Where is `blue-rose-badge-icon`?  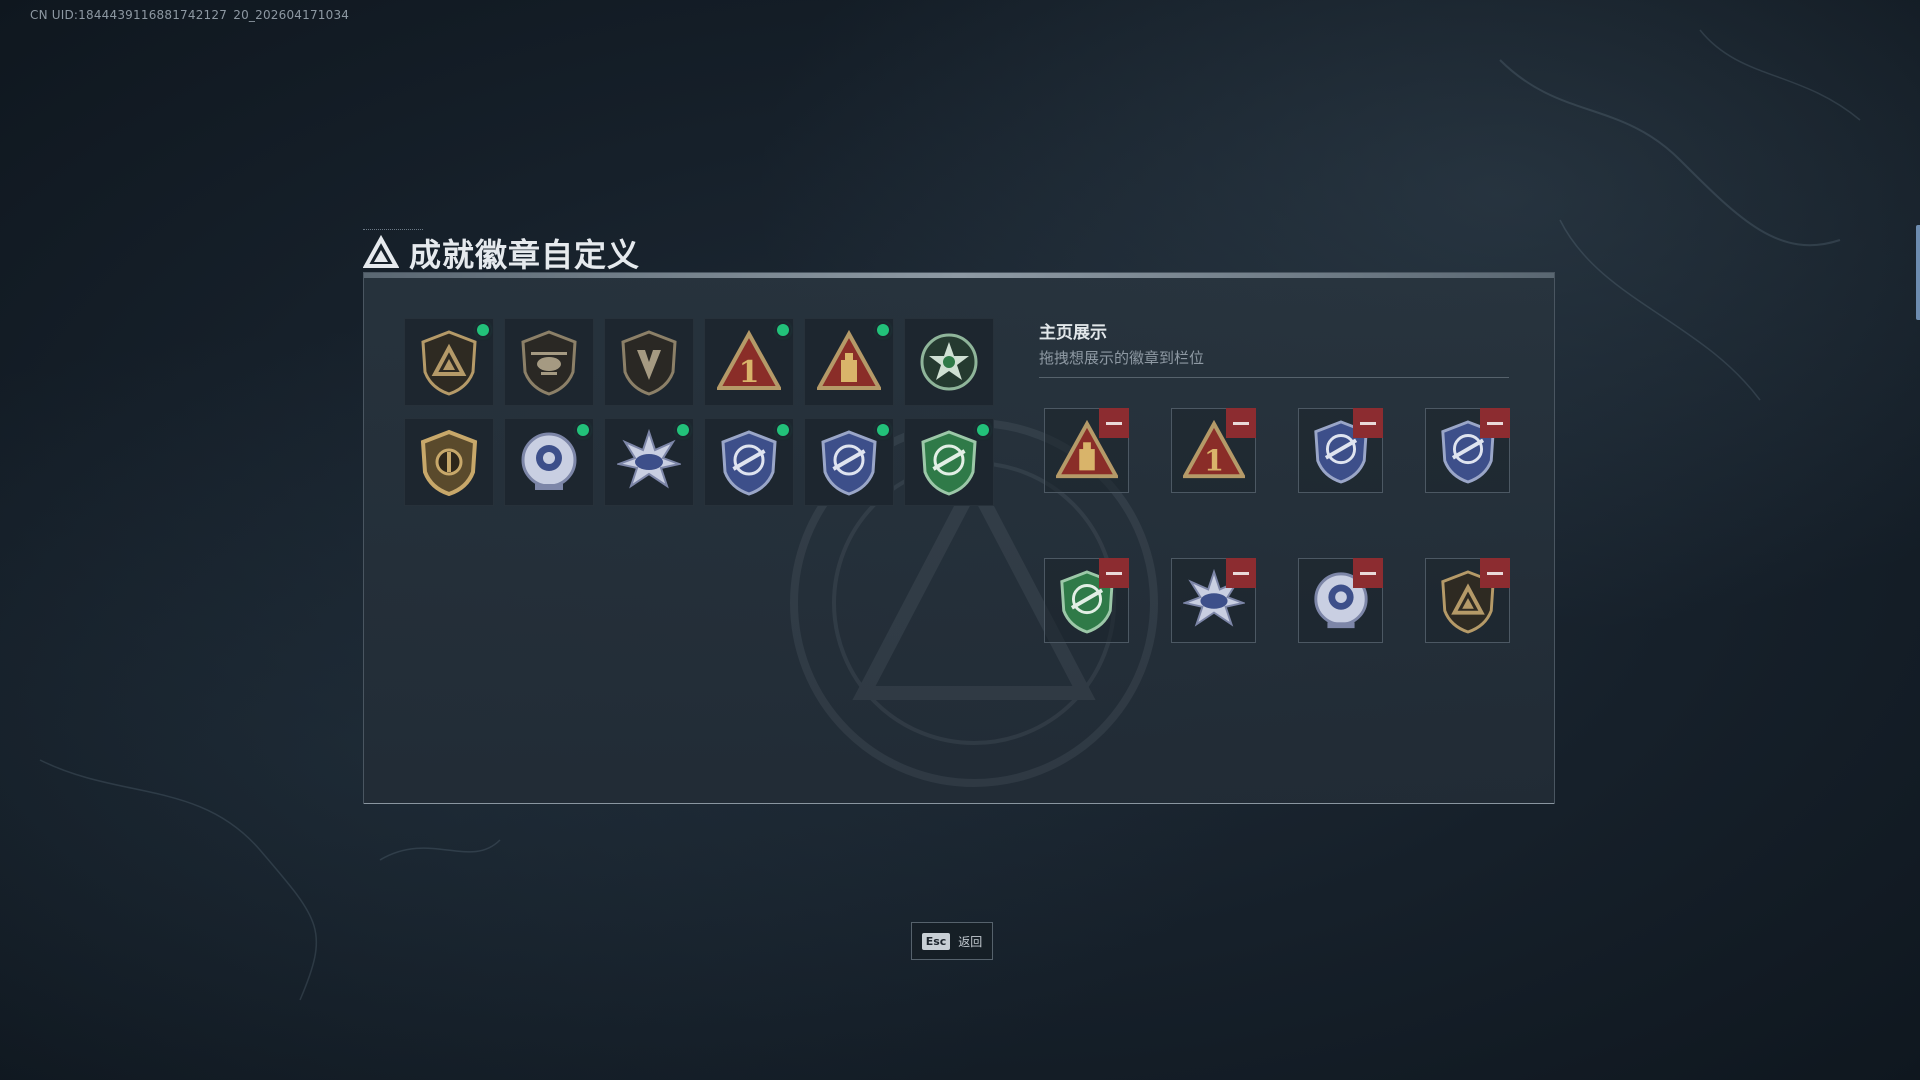 blue-rose-badge-icon is located at coordinates (549, 461).